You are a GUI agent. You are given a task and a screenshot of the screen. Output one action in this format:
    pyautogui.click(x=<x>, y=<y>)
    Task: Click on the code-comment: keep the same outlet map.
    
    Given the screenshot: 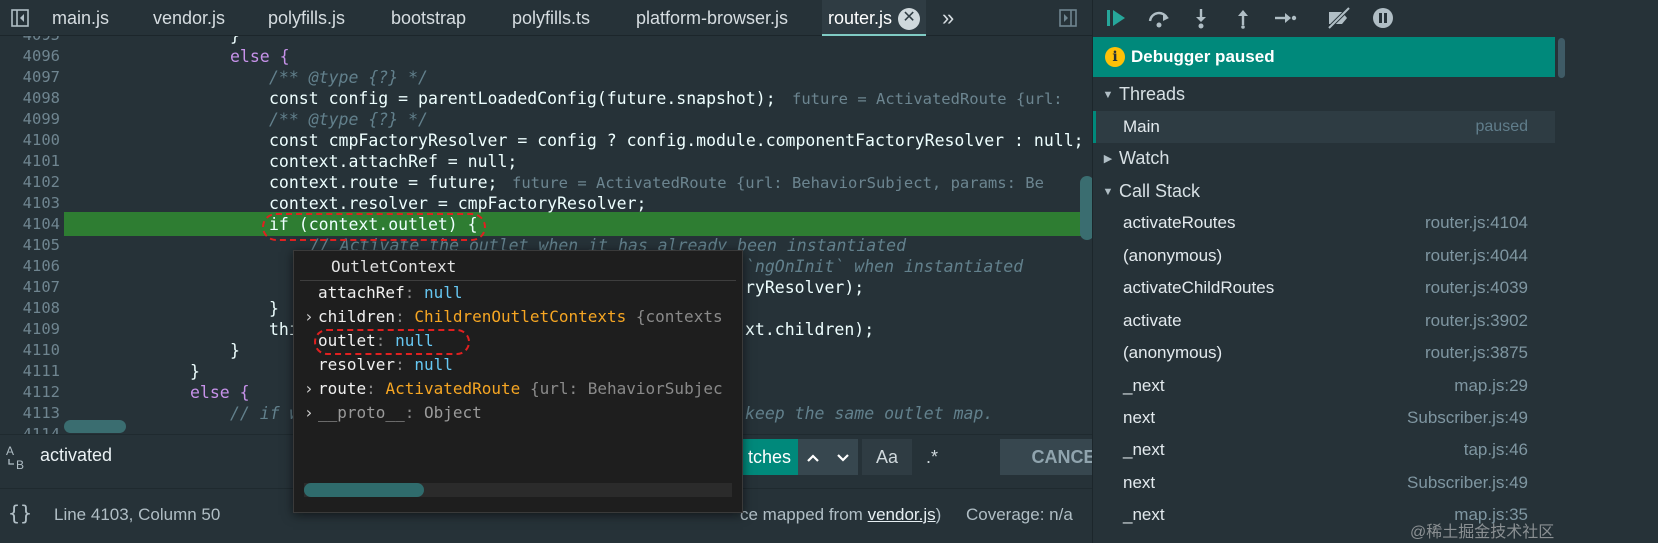 What is the action you would take?
    pyautogui.click(x=869, y=413)
    